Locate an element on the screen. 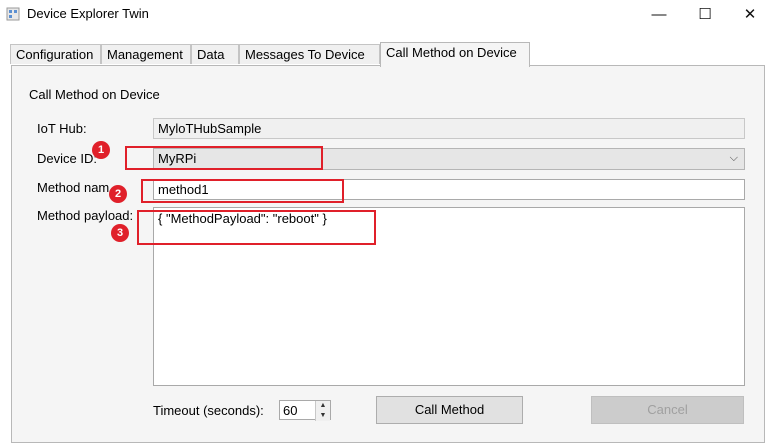 Image resolution: width=773 pixels, height=443 pixels. annotation-badge-2: 2 is located at coordinates (118, 194).